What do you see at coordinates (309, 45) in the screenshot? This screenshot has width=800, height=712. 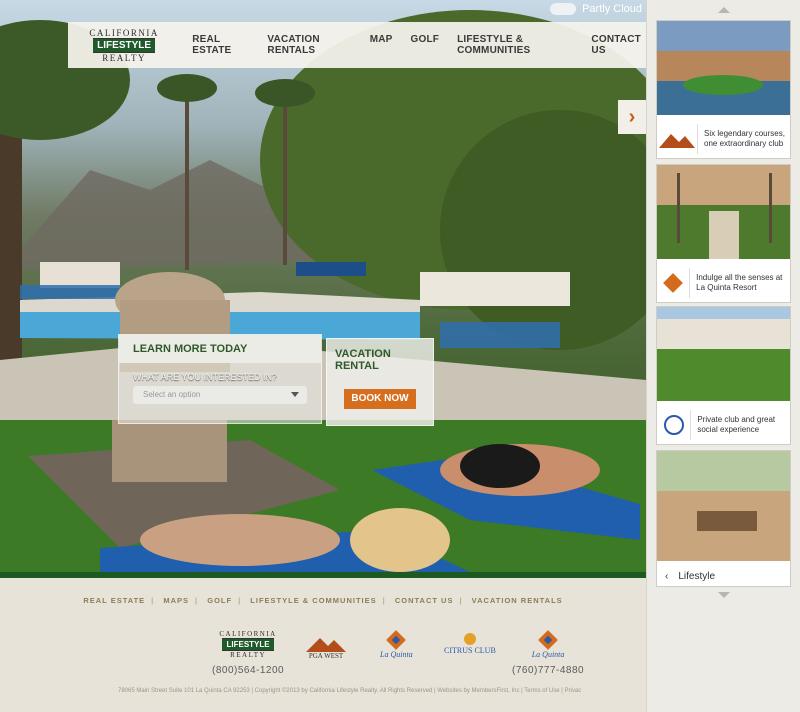 I see `nav-vacation-rentals: VACATION RENTALS` at bounding box center [309, 45].